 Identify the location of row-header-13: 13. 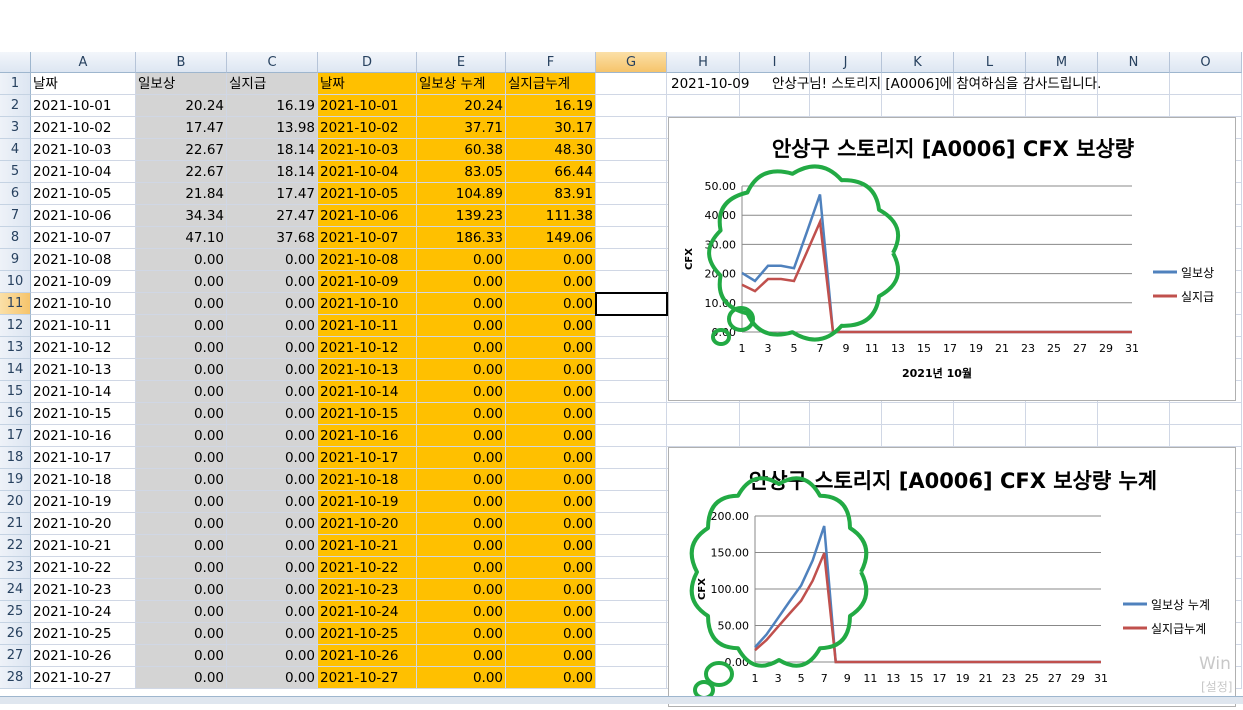
(15, 348).